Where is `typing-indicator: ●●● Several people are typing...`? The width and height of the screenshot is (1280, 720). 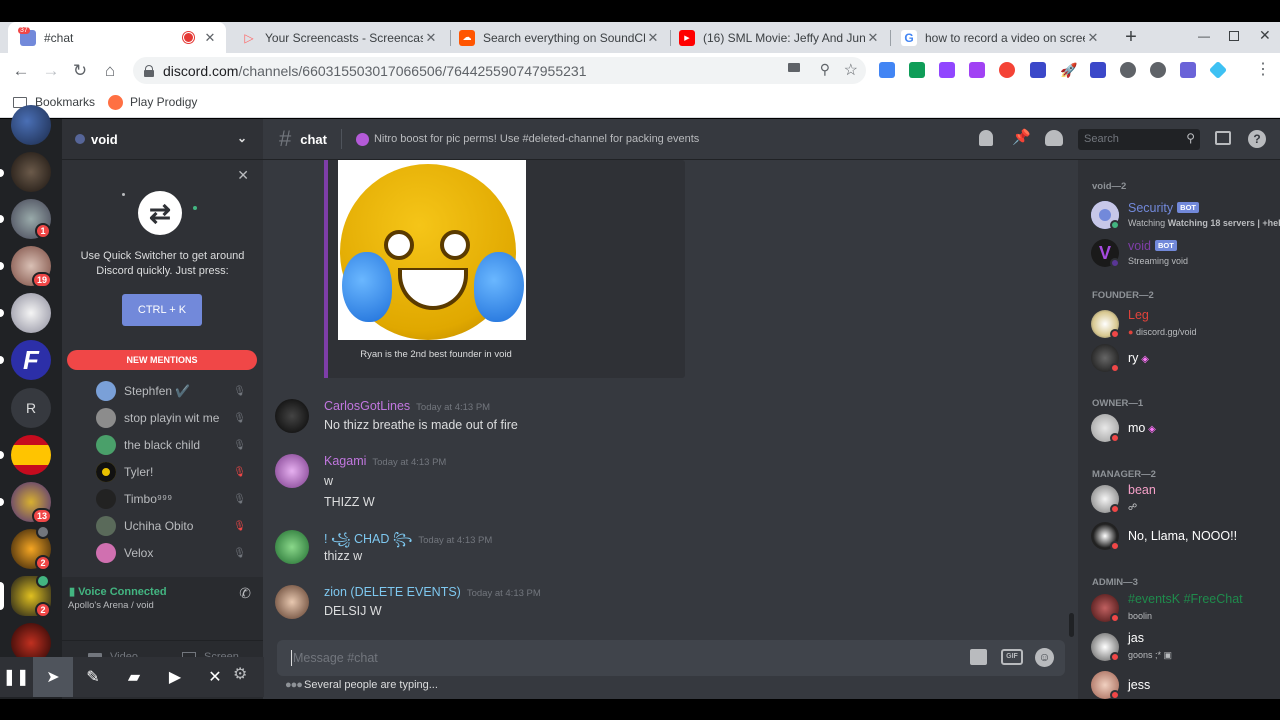 typing-indicator: ●●● Several people are typing... is located at coordinates (361, 685).